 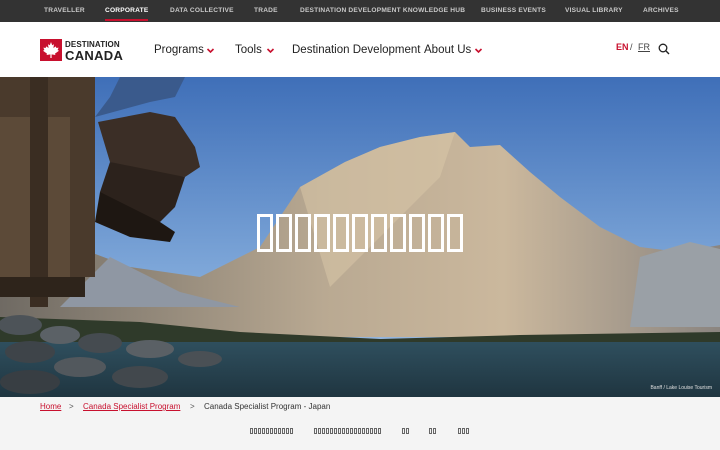 I want to click on breadcrumb-program: Canada Specialist Program, so click(x=131, y=406).